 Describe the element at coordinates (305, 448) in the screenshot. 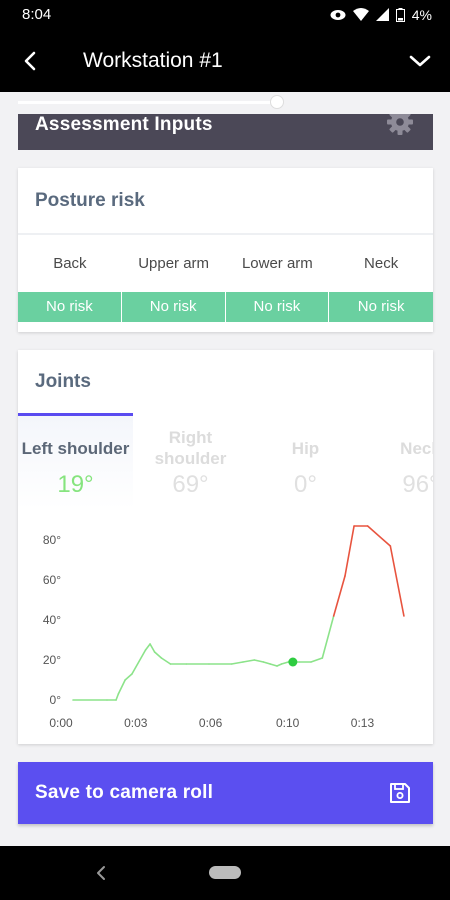

I see `joint-name: Hip` at that location.